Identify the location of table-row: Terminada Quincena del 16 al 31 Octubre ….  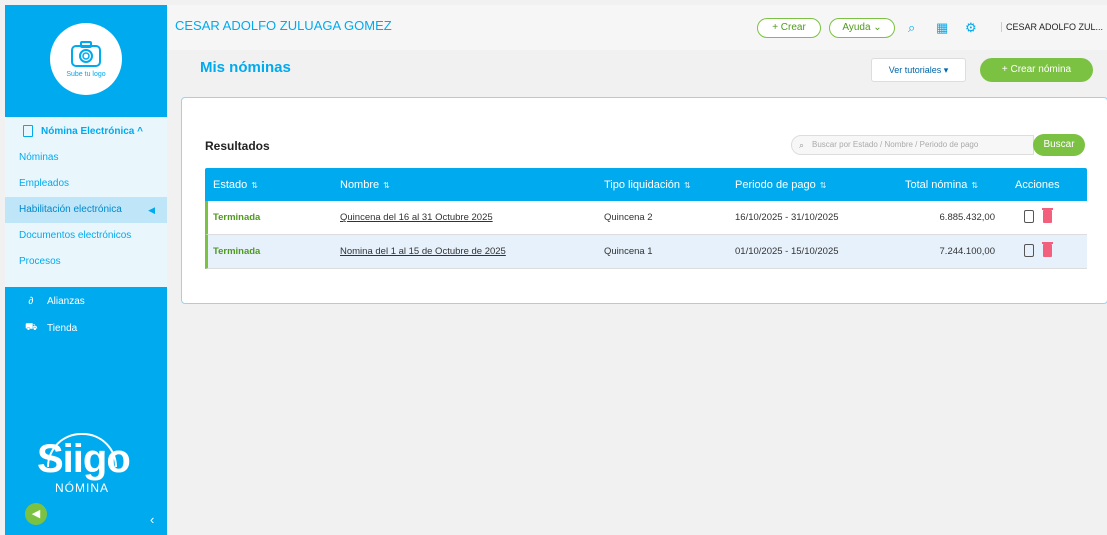
(646, 218).